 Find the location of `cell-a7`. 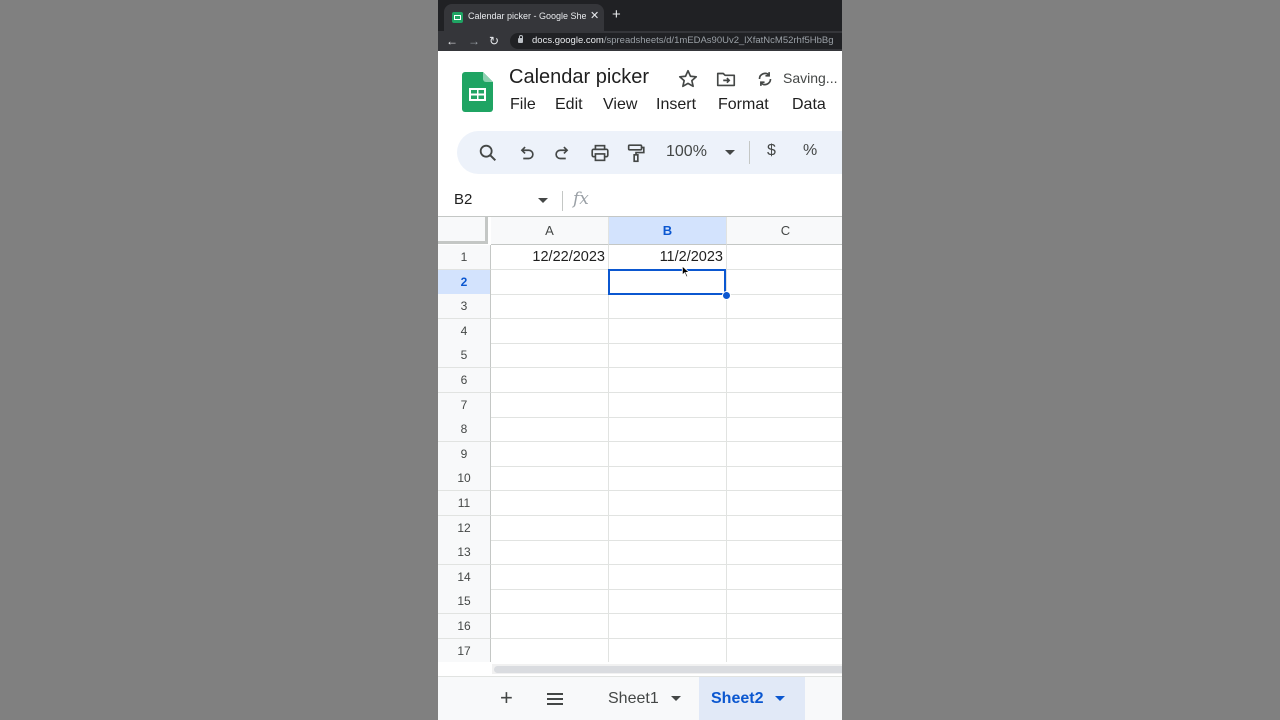

cell-a7 is located at coordinates (550, 405).